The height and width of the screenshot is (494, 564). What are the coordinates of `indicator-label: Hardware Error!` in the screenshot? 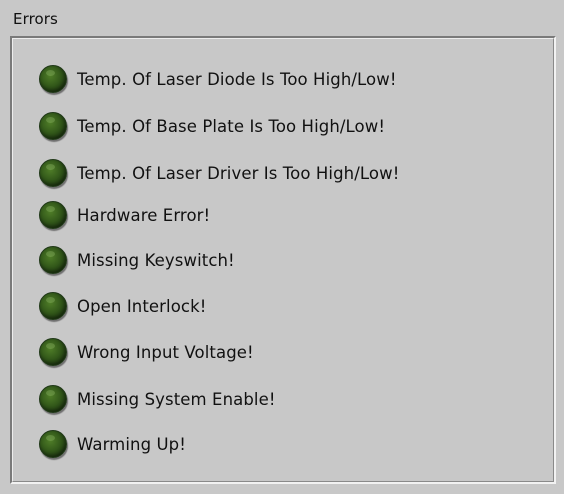 It's located at (144, 215).